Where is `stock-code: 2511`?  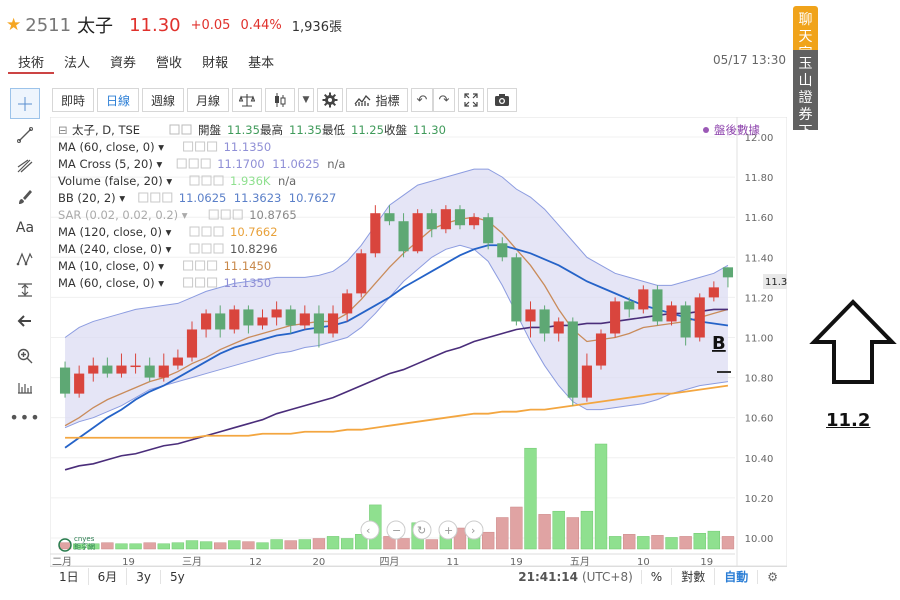
stock-code: 2511 is located at coordinates (48, 25).